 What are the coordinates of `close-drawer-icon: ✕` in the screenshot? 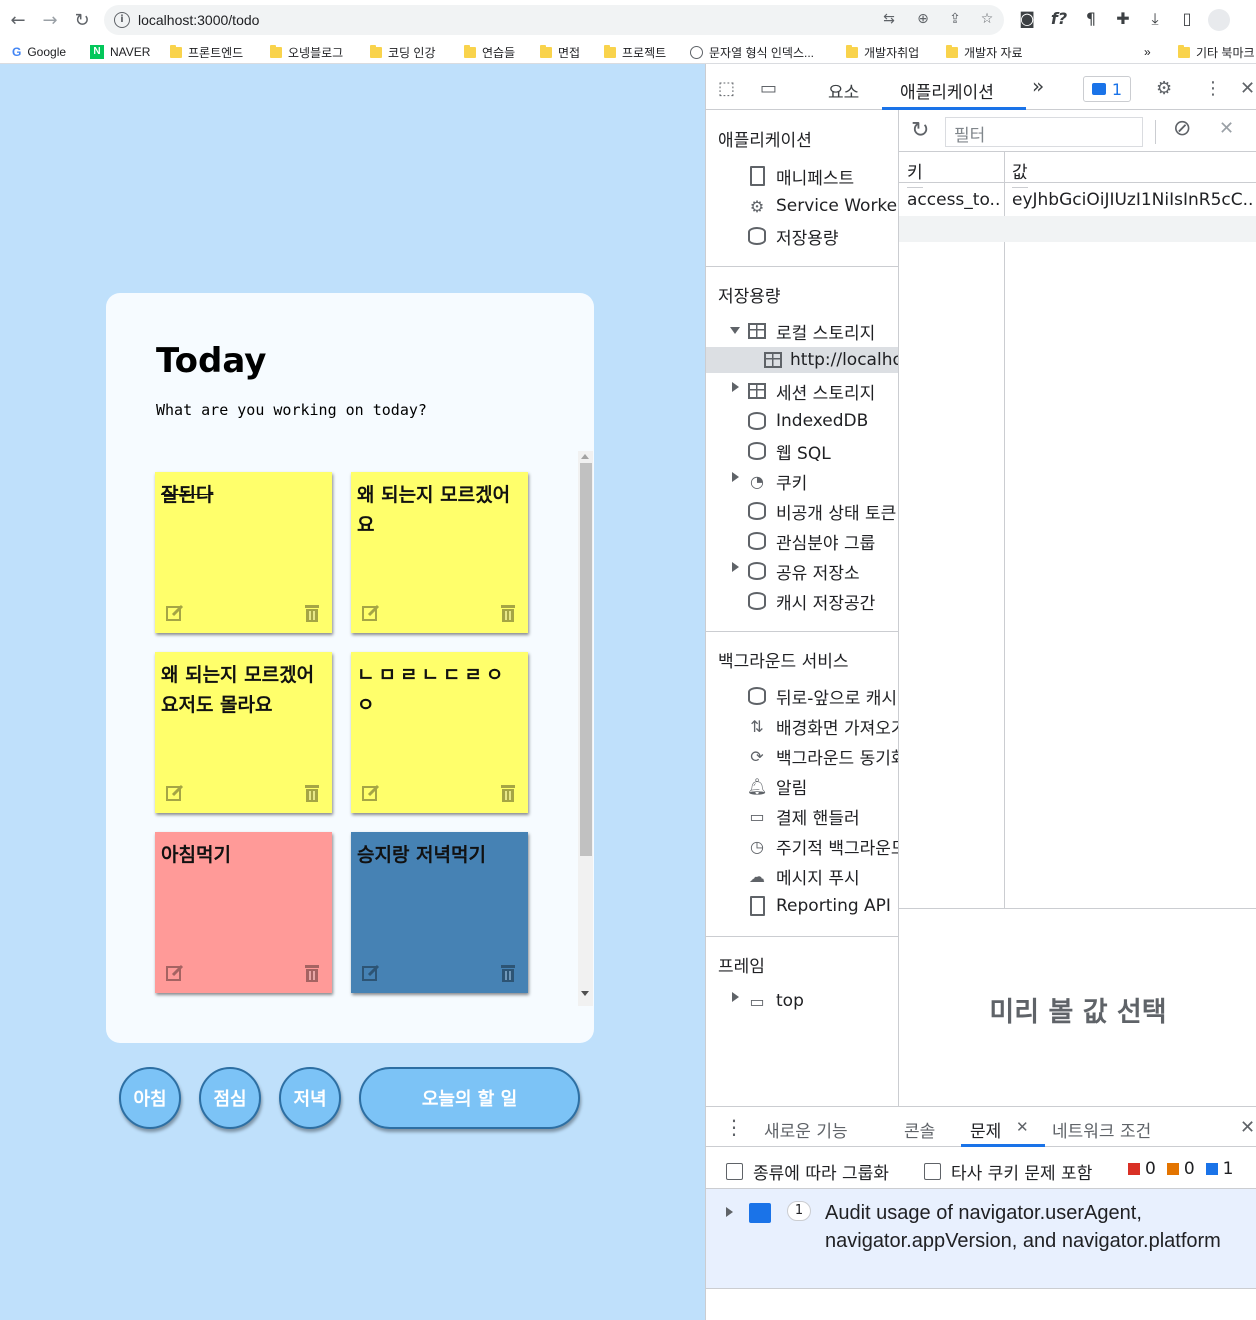 It's located at (1247, 1127).